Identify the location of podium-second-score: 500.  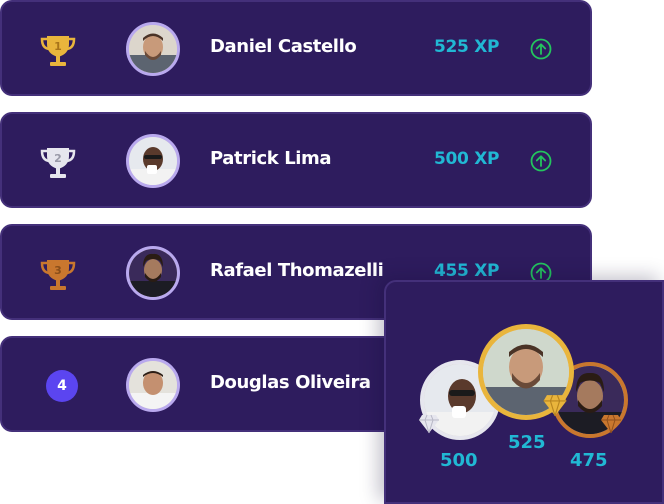
(459, 460).